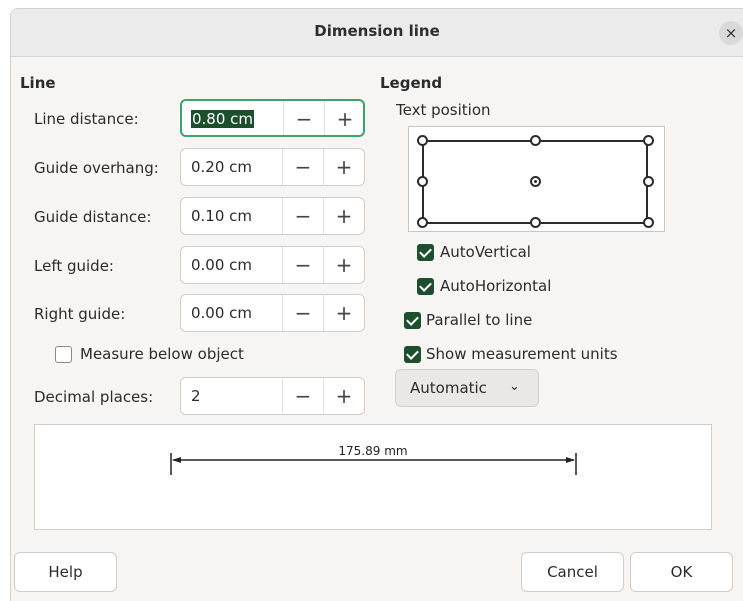  What do you see at coordinates (303, 167) in the screenshot?
I see `guide-overhang-decrement-button: −` at bounding box center [303, 167].